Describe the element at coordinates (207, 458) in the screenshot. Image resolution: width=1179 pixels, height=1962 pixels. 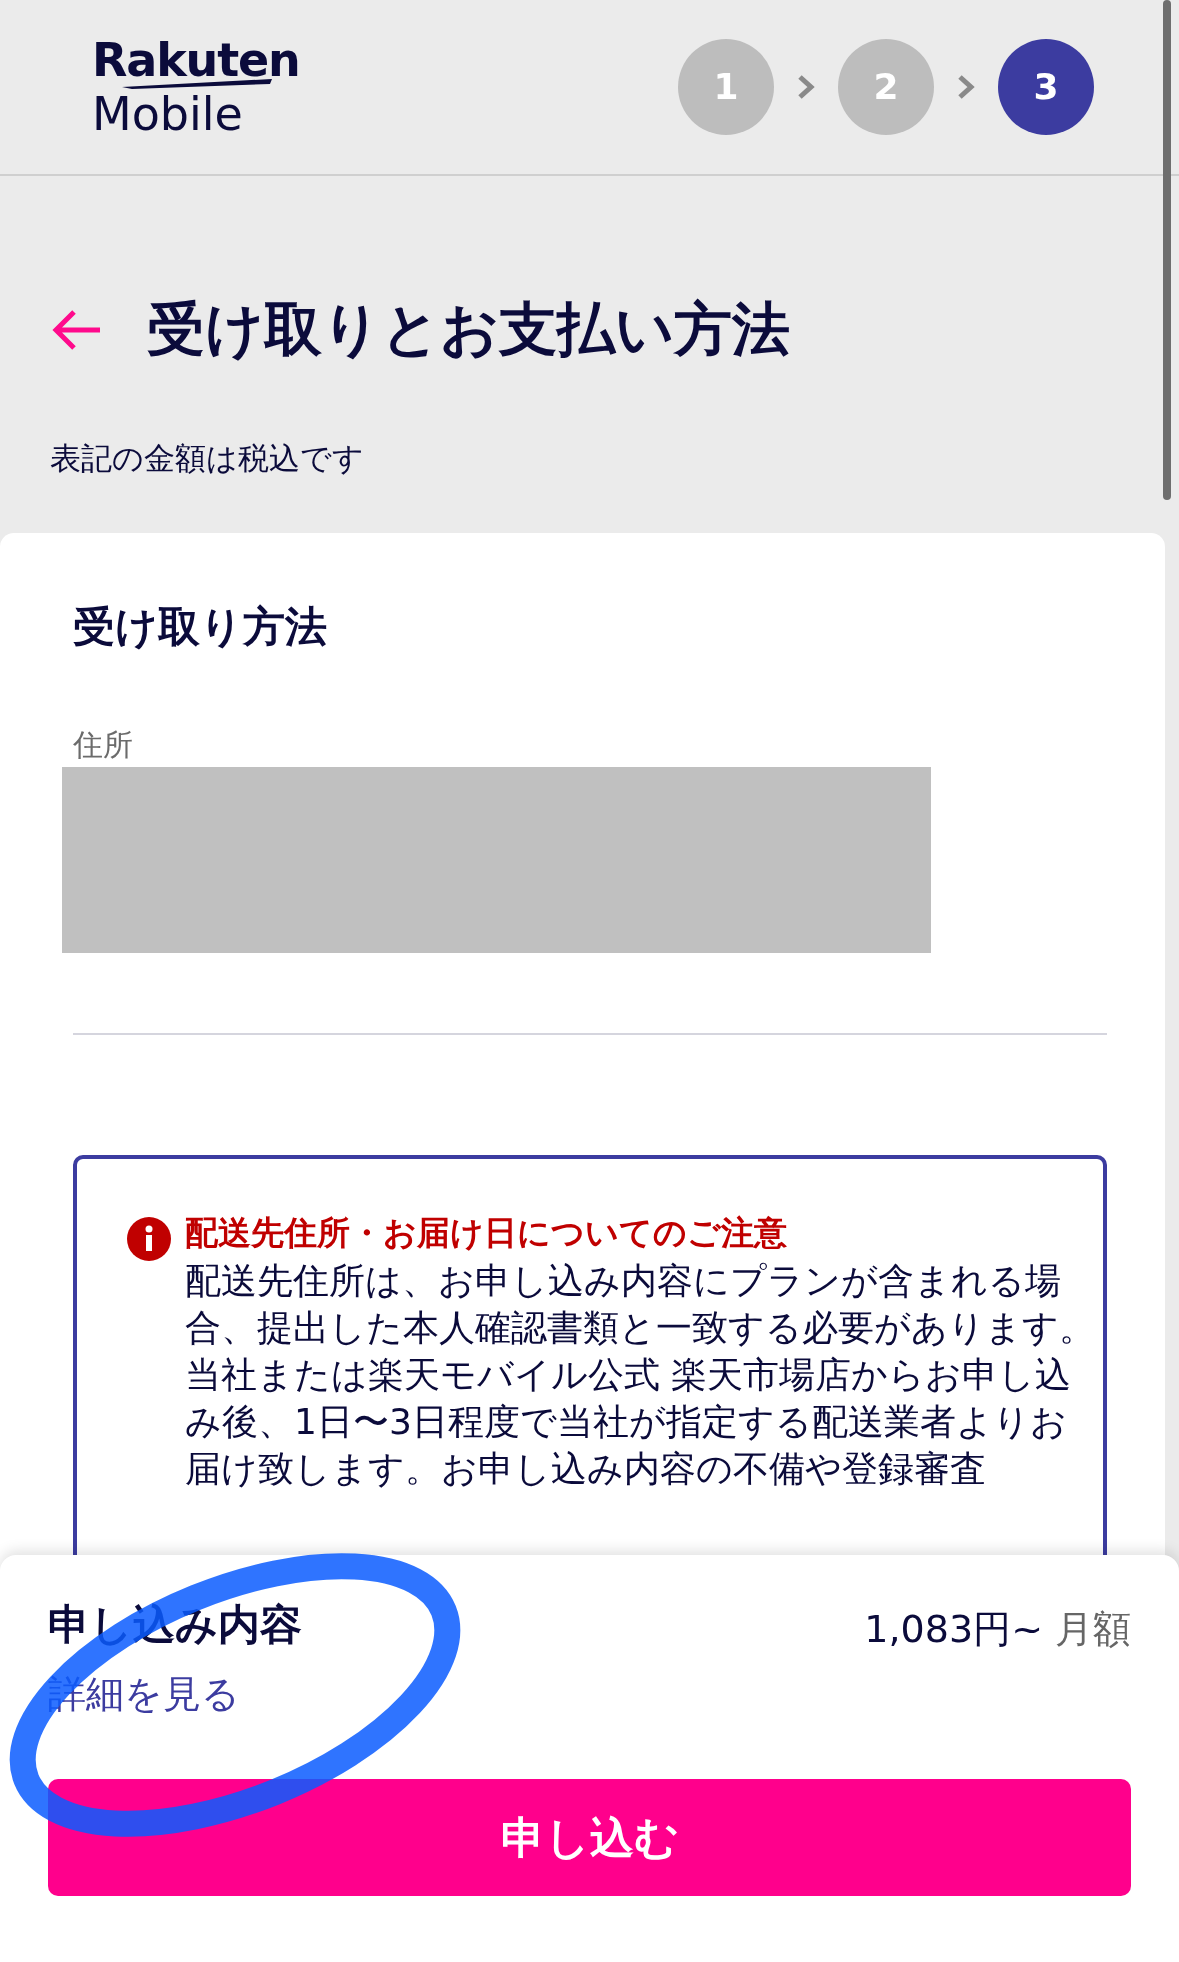
I see `tax-note: 表記の金額は税込です` at that location.